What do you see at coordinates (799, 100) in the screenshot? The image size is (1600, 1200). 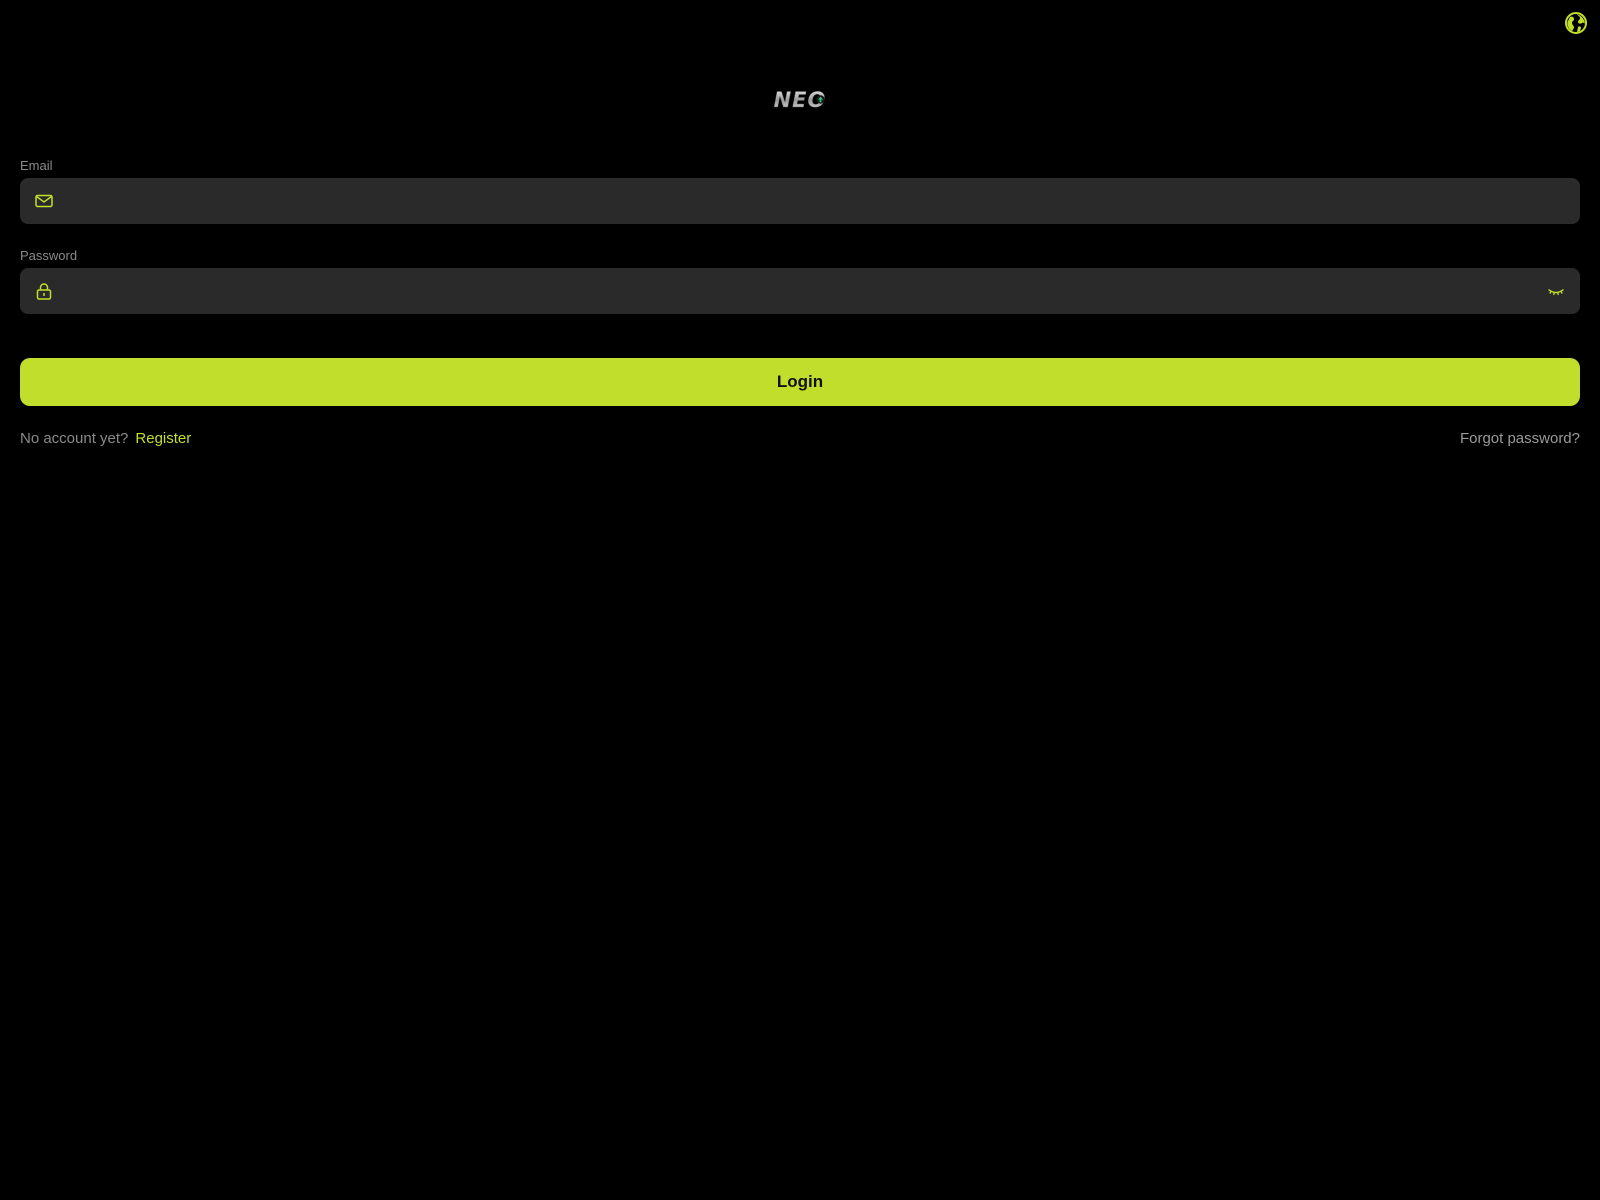 I see `neo-logo: NEO` at bounding box center [799, 100].